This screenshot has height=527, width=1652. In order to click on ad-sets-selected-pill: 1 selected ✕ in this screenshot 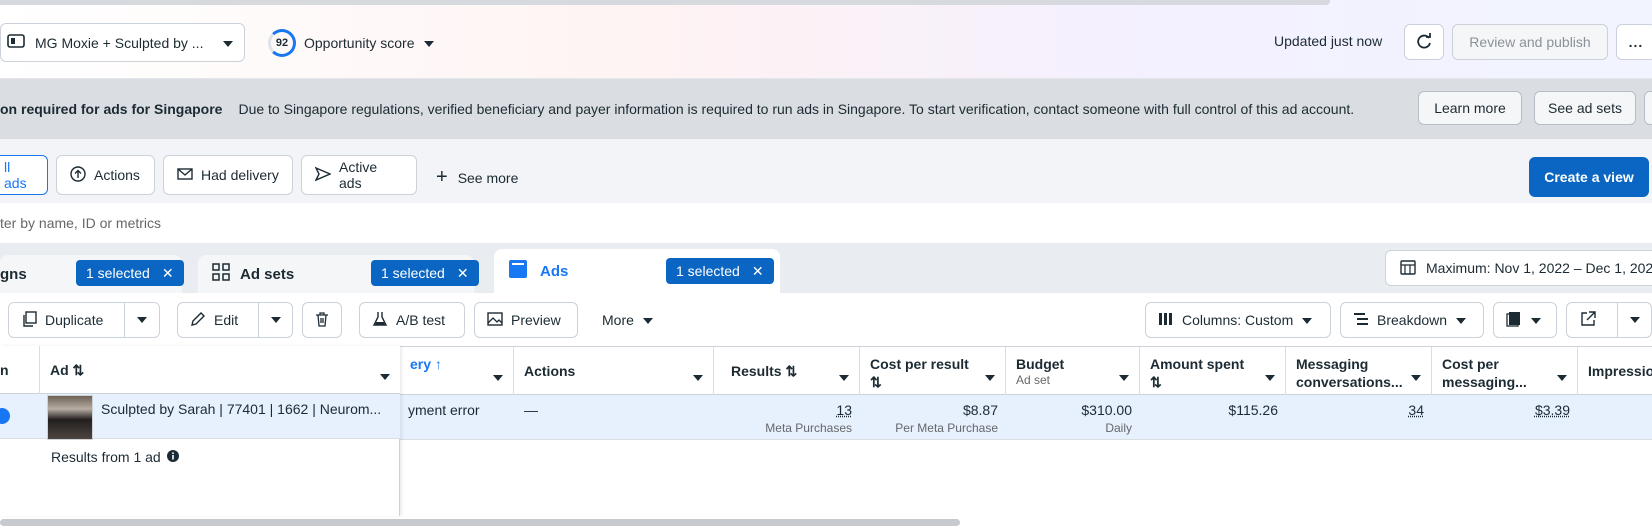, I will do `click(425, 273)`.